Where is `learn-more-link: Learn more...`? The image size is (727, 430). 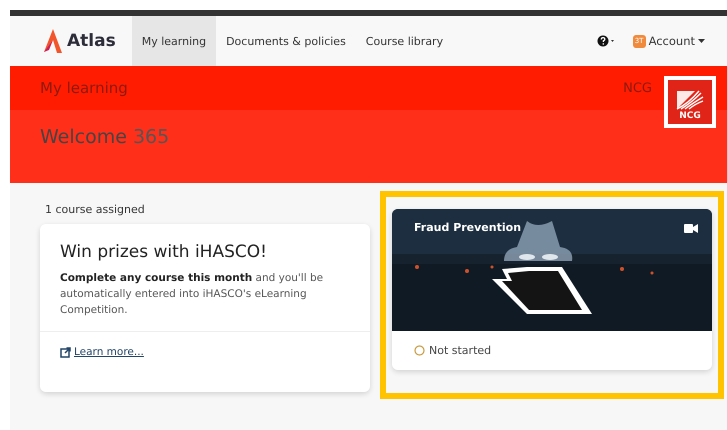 learn-more-link: Learn more... is located at coordinates (102, 352).